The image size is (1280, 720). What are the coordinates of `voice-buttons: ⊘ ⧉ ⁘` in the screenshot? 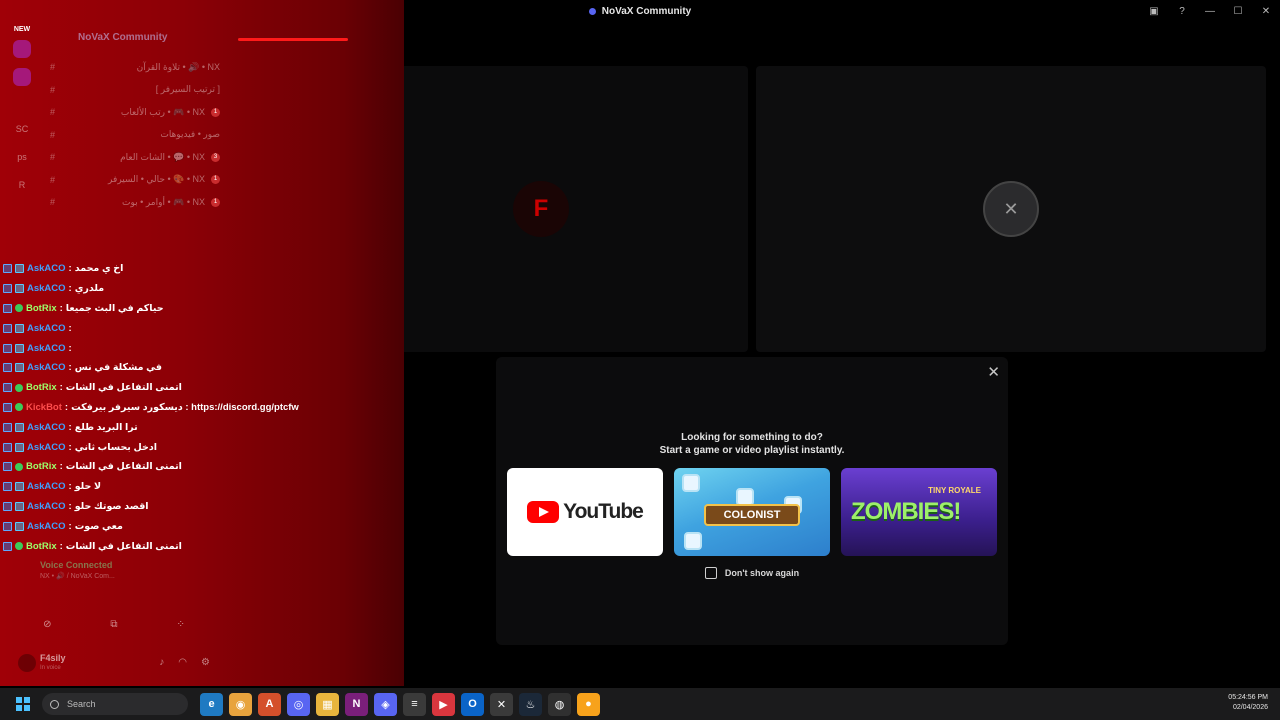 It's located at (114, 625).